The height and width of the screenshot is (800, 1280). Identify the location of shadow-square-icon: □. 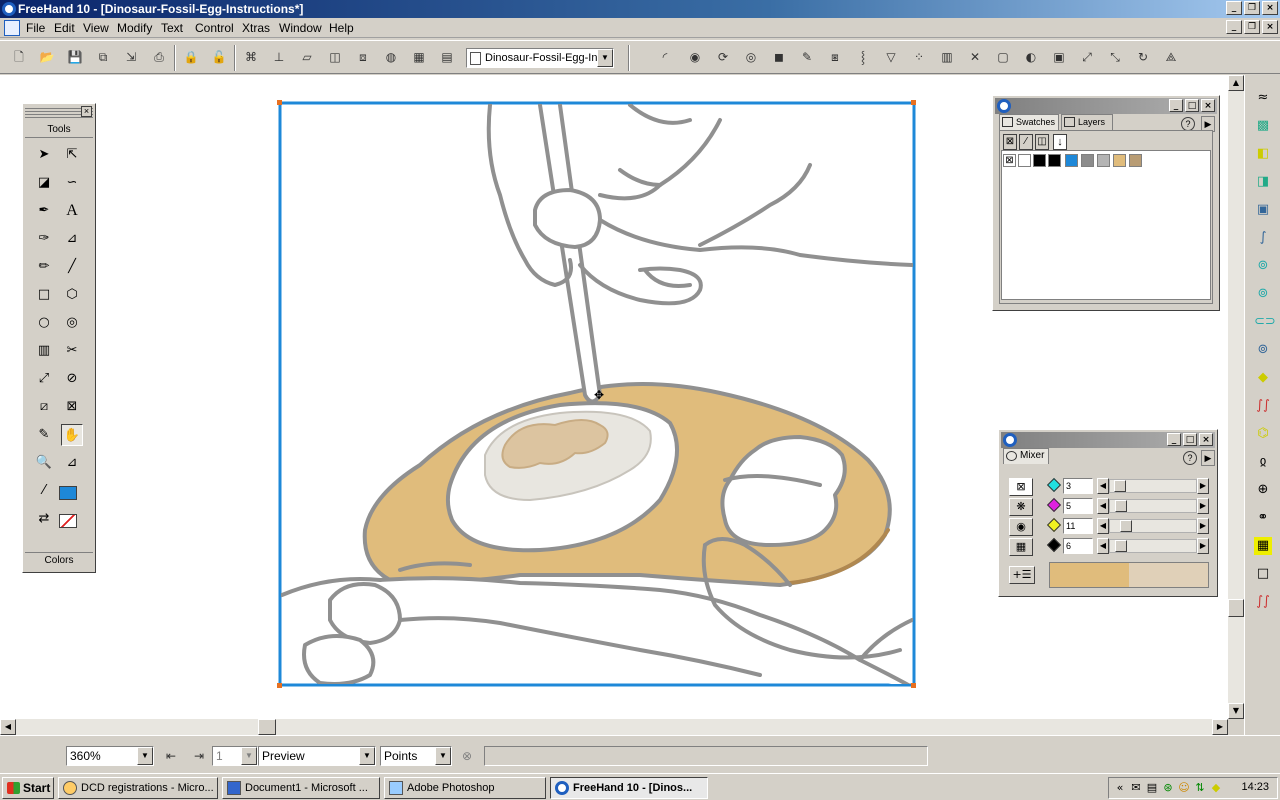
(1263, 574).